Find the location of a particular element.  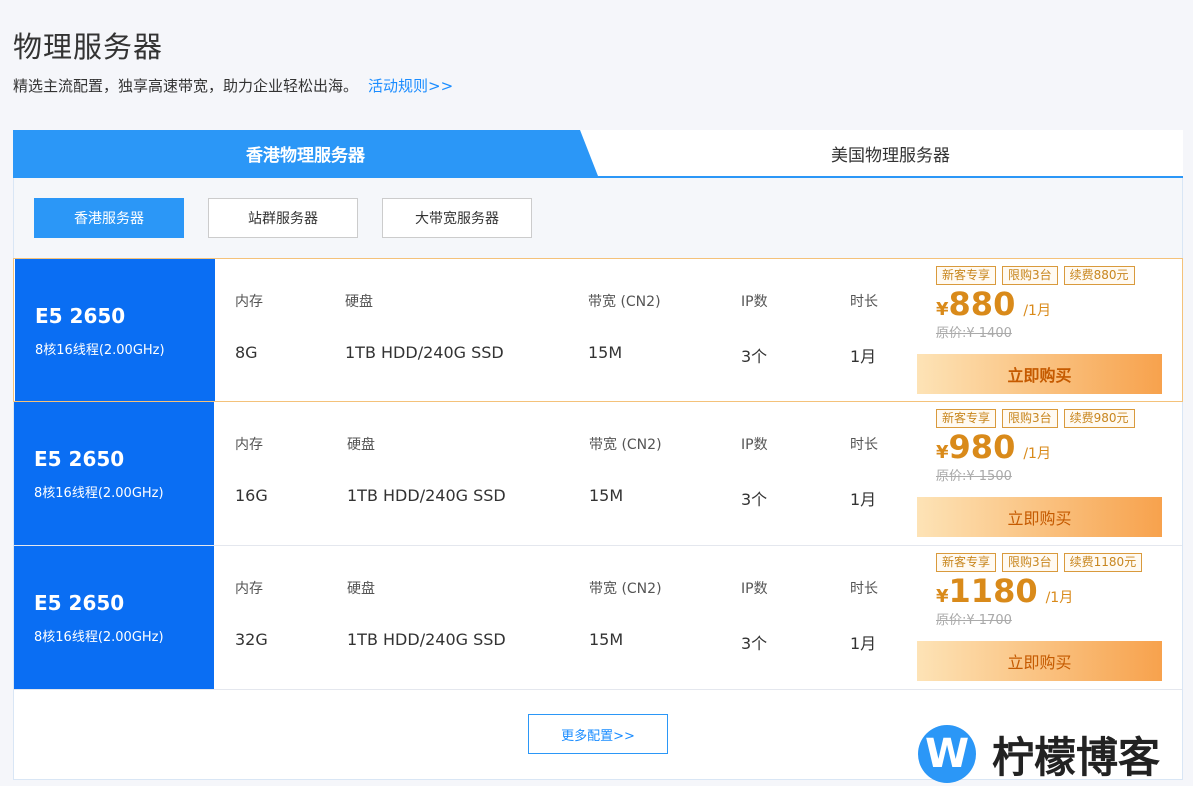

price: ¥1180/1月 is located at coordinates (1004, 591).